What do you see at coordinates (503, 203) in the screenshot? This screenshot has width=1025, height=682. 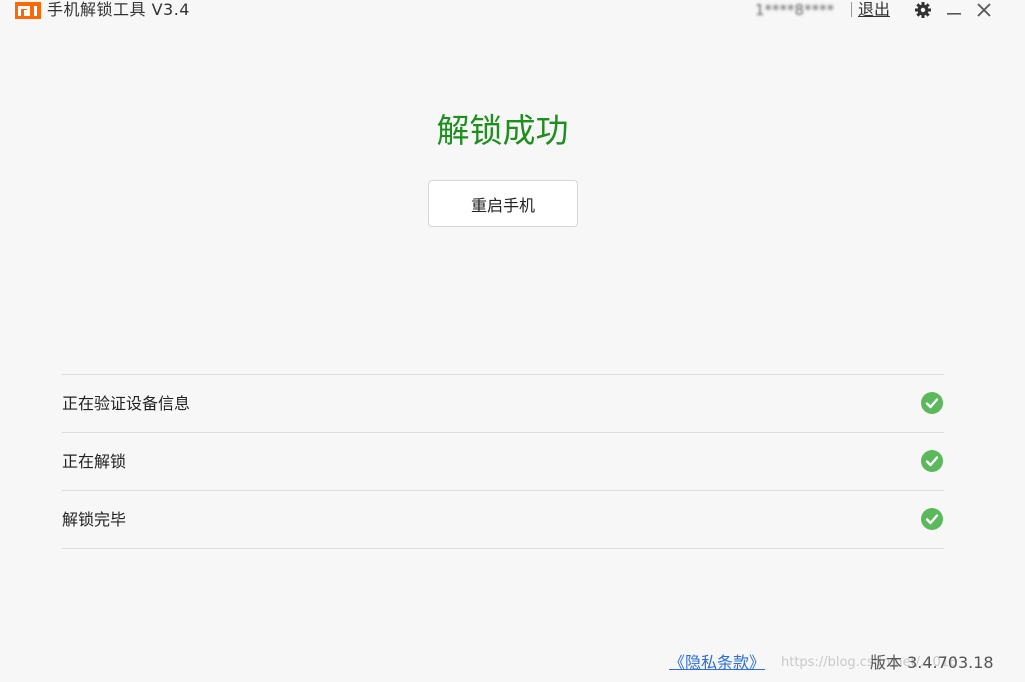 I see `reboot-phone-button: 重启手机` at bounding box center [503, 203].